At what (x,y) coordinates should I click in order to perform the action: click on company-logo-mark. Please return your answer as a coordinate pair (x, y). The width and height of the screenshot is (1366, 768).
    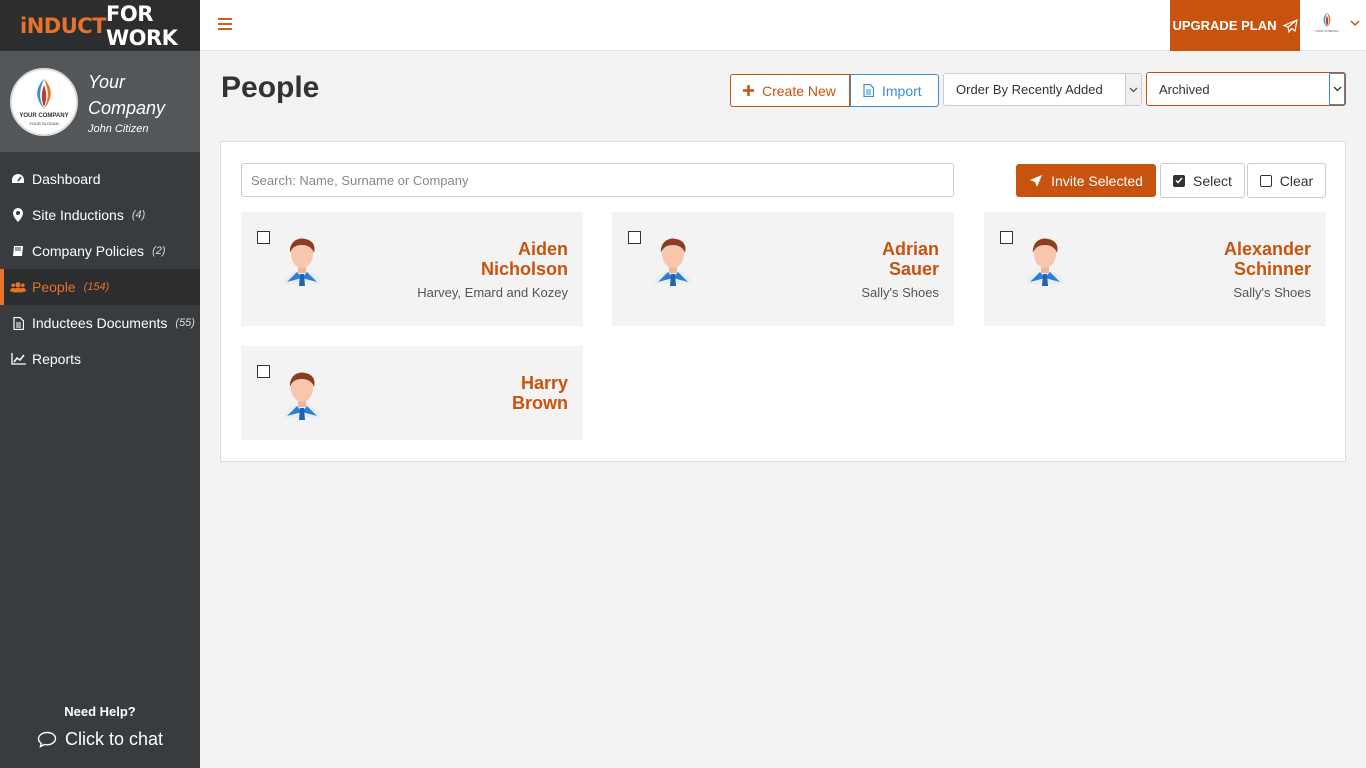
    Looking at the image, I should click on (44, 94).